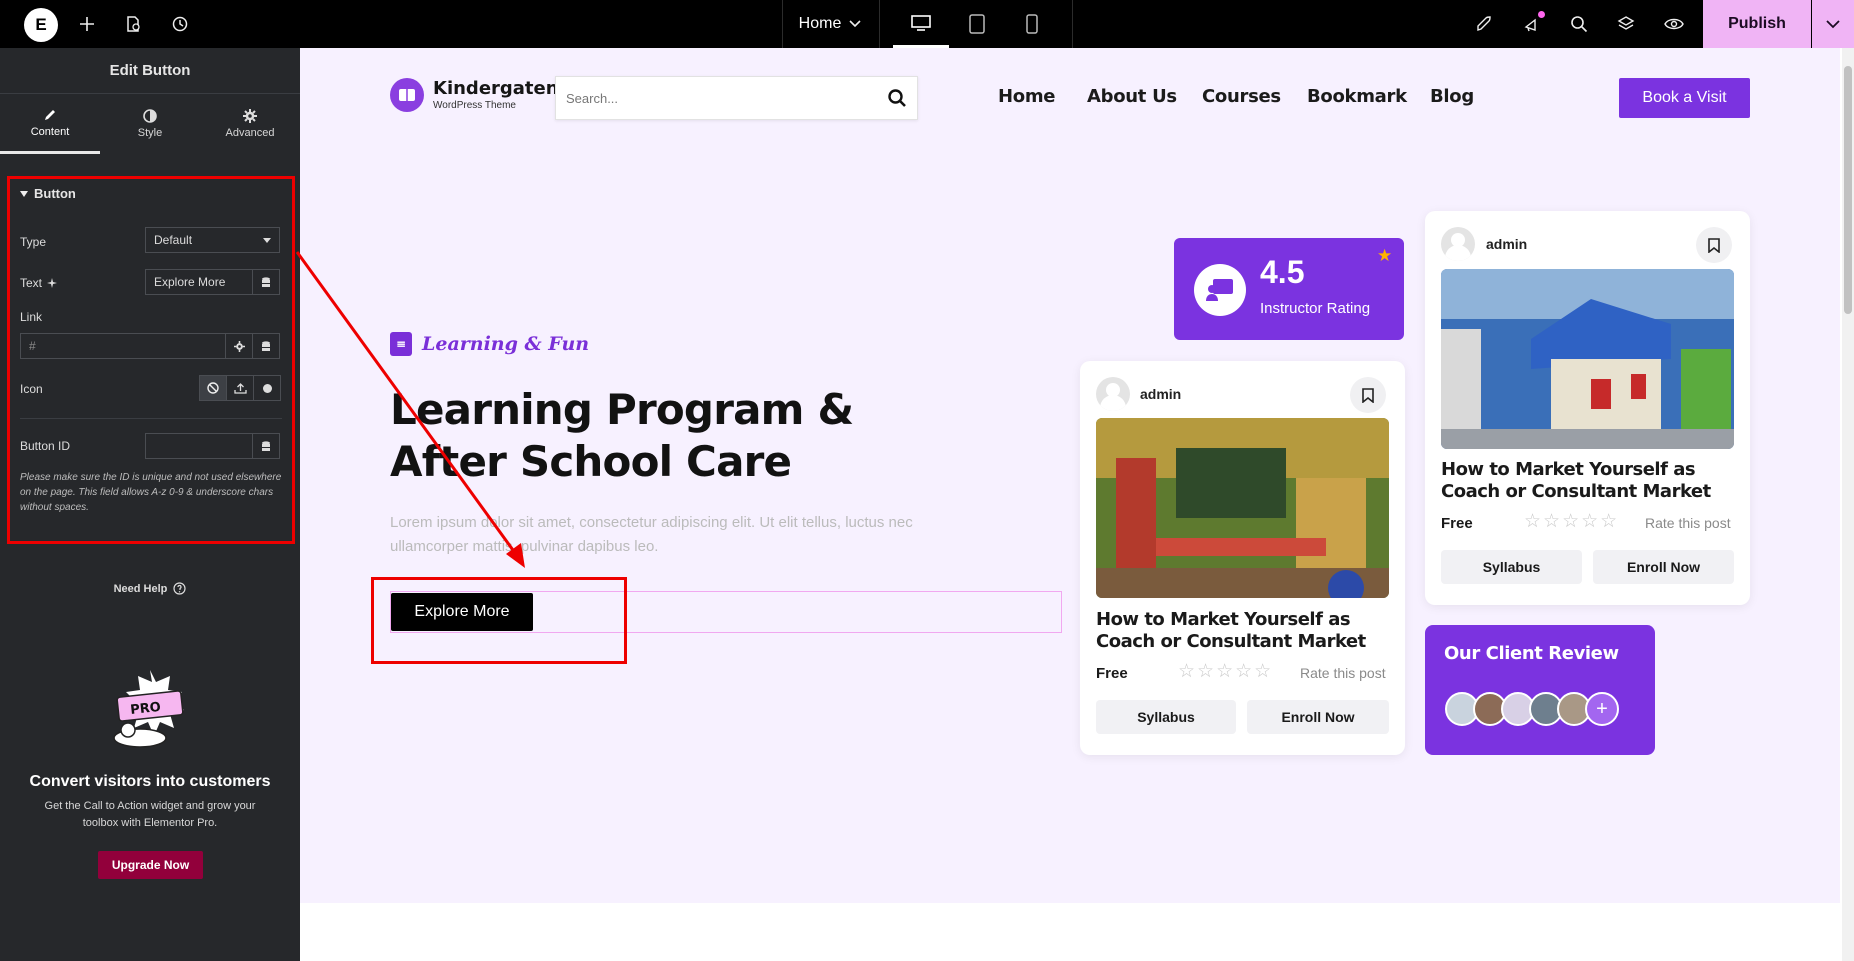 Image resolution: width=1854 pixels, height=961 pixels. I want to click on layers-icon, so click(1626, 24).